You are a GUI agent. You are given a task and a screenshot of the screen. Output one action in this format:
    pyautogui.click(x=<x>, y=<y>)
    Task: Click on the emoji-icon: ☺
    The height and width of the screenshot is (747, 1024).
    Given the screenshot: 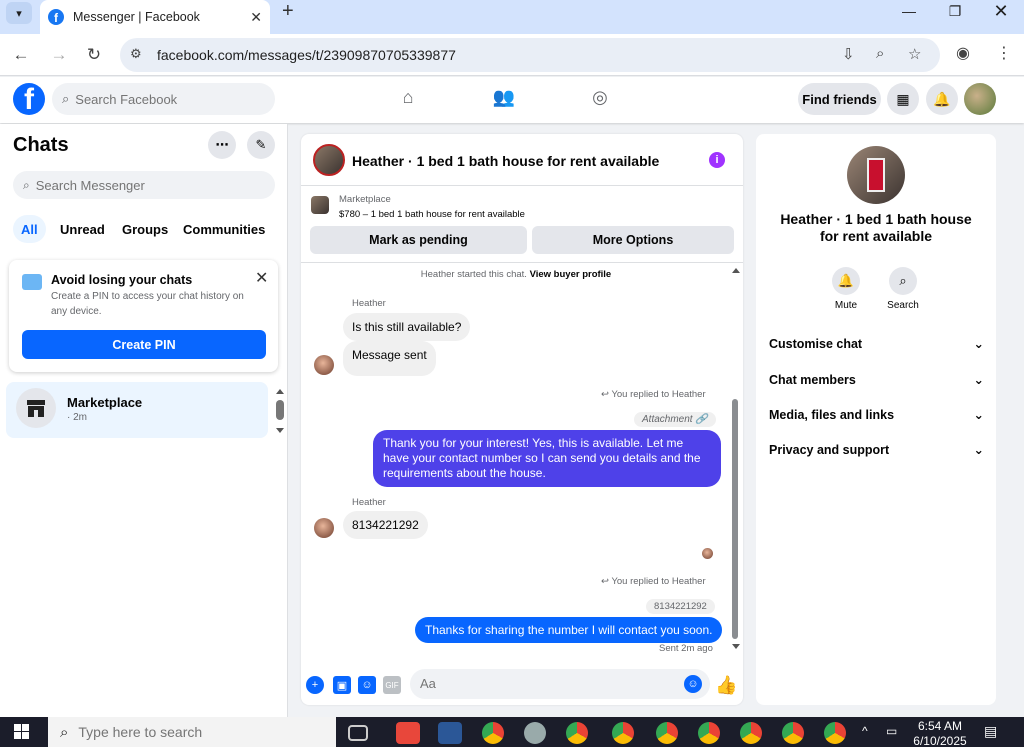 What is the action you would take?
    pyautogui.click(x=693, y=684)
    